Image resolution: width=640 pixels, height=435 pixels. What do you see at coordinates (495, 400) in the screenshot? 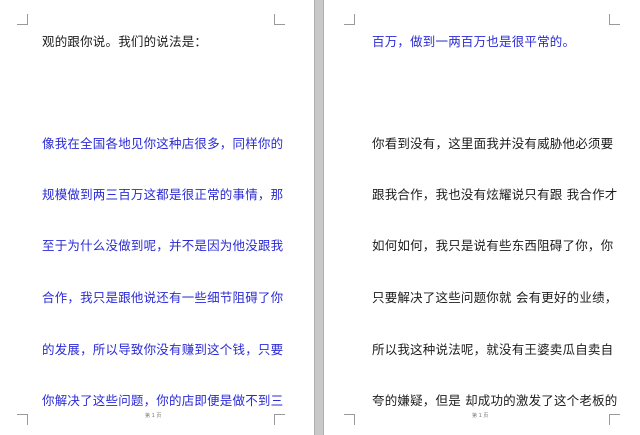
I see `text-line: 夸的嫌疑，但是 却成功的激发了这个老板的` at bounding box center [495, 400].